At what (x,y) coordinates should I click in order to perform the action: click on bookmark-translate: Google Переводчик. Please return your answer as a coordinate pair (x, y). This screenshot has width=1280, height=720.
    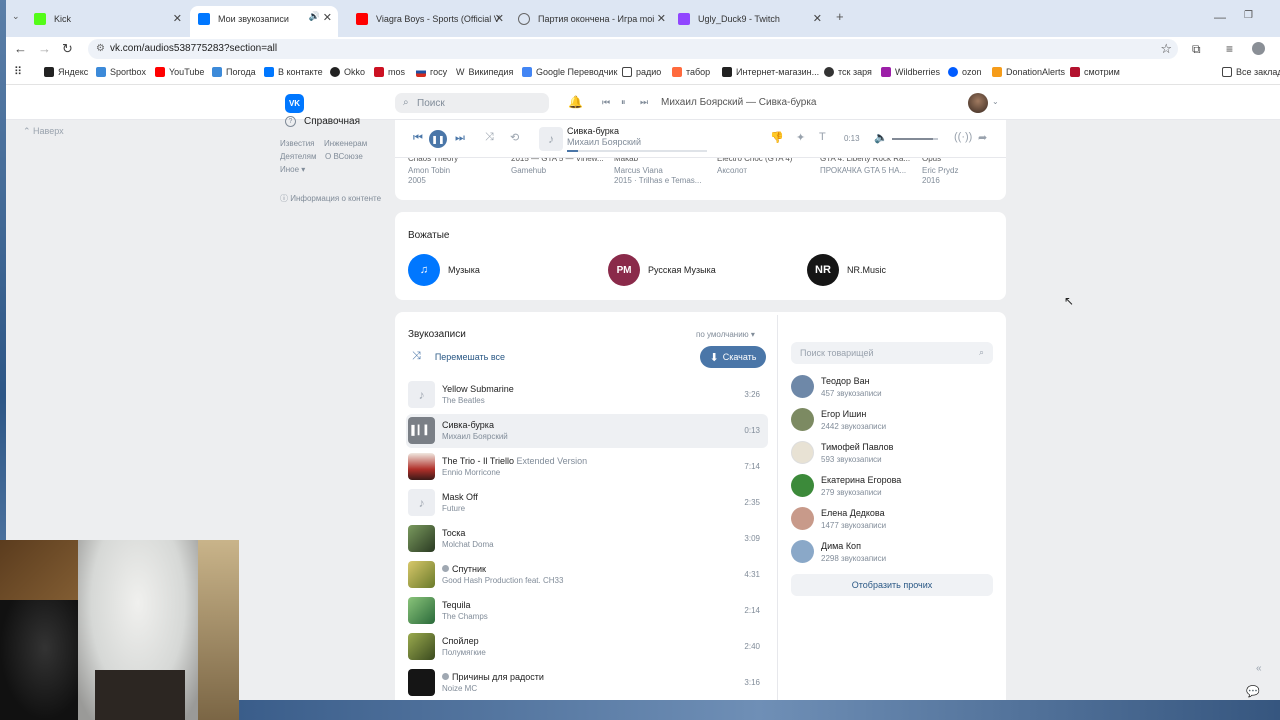
    Looking at the image, I should click on (569, 72).